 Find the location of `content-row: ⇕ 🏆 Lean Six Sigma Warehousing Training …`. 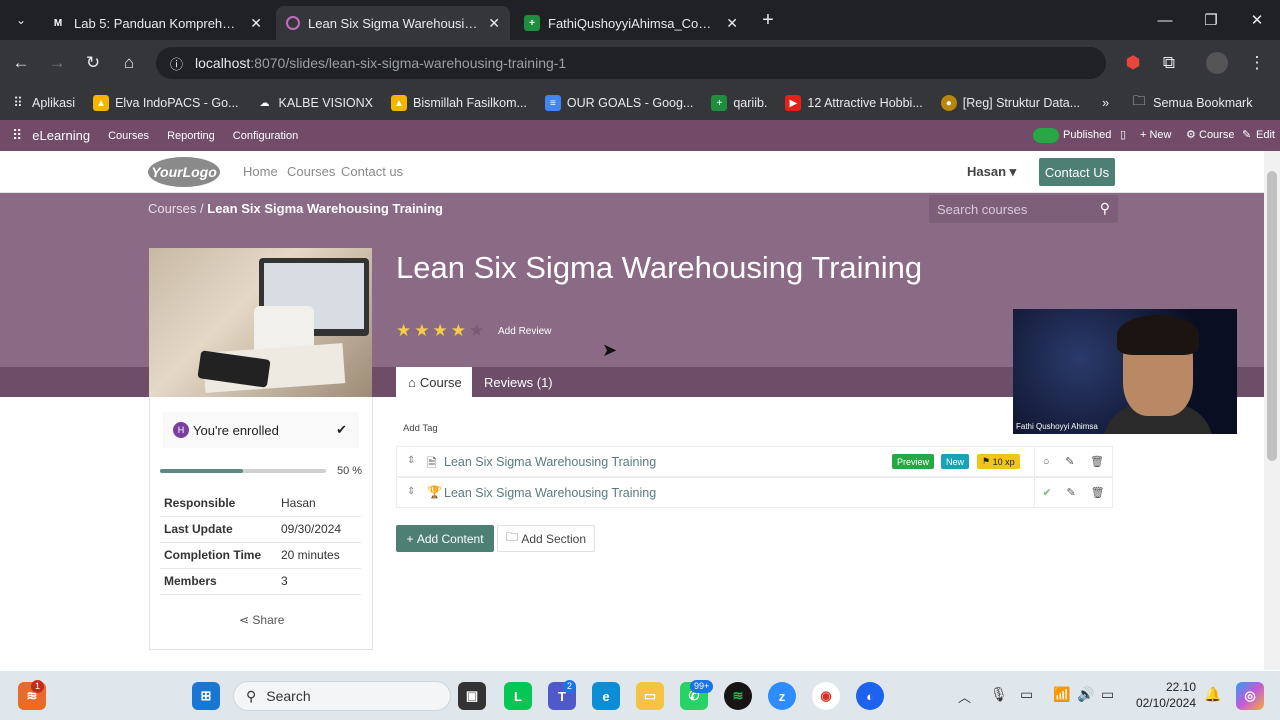

content-row: ⇕ 🏆 Lean Six Sigma Warehousing Training … is located at coordinates (754, 492).